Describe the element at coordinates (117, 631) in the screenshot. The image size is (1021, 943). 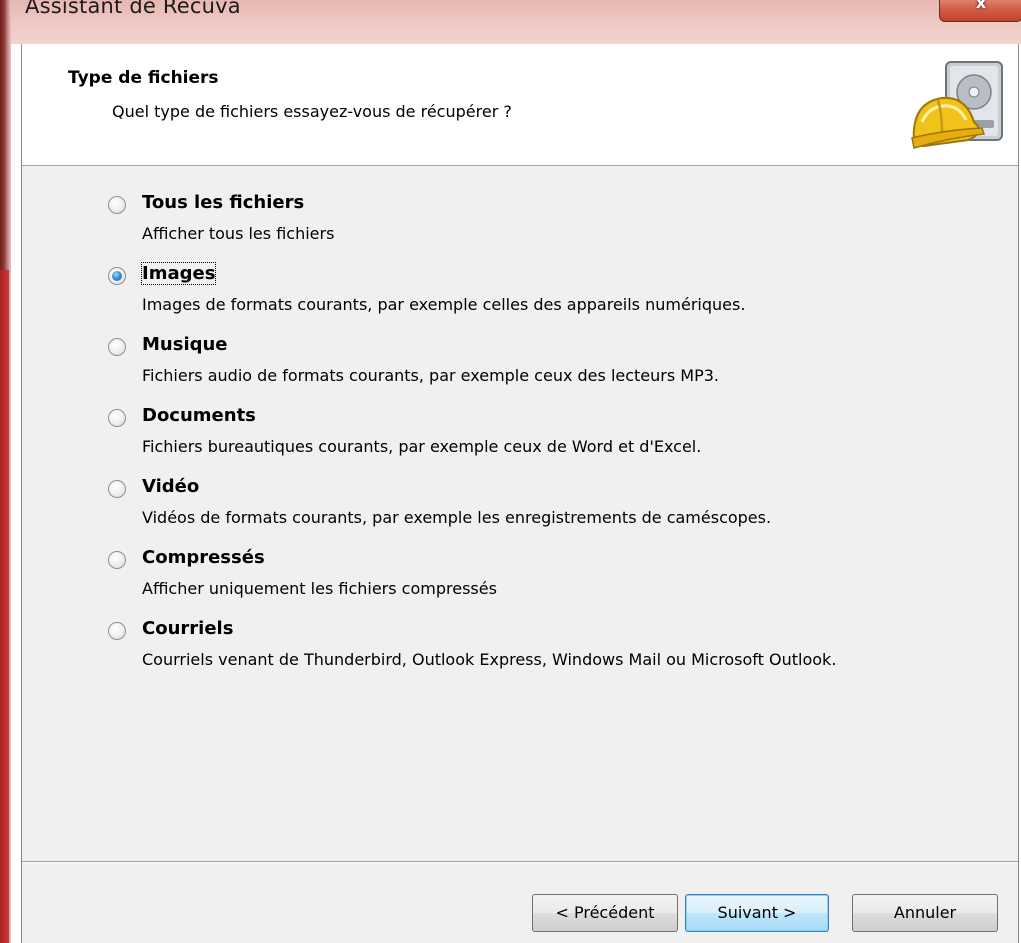
I see `radio-emails` at that location.